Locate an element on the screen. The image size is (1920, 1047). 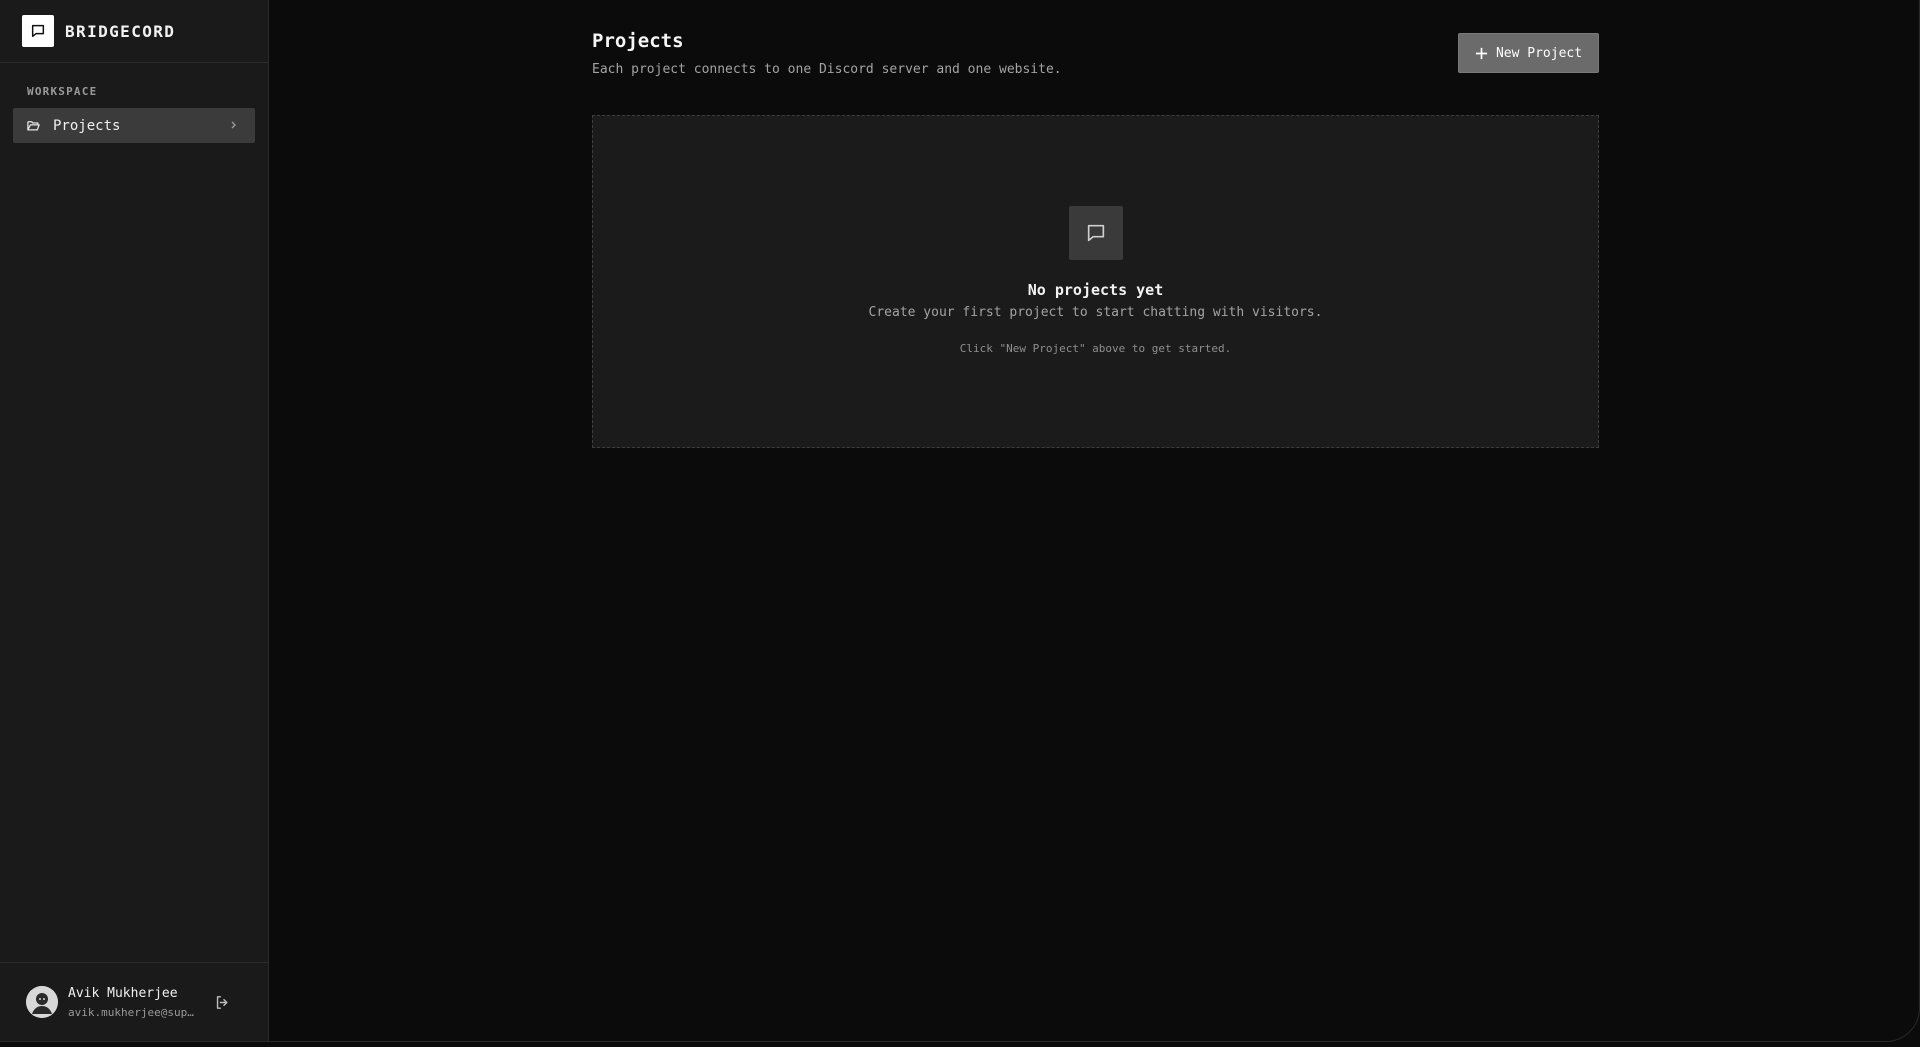
avatar is located at coordinates (42, 1002).